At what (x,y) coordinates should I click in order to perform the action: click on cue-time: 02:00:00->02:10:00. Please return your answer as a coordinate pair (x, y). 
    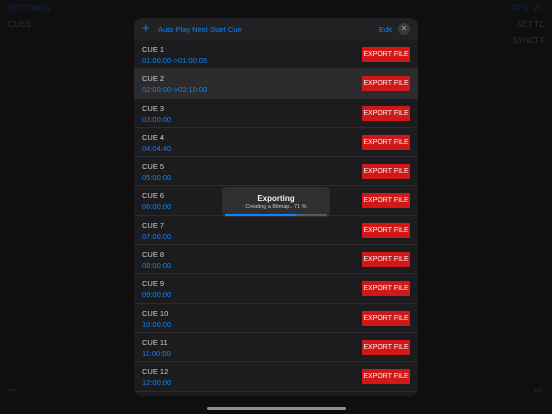
    Looking at the image, I should click on (175, 90).